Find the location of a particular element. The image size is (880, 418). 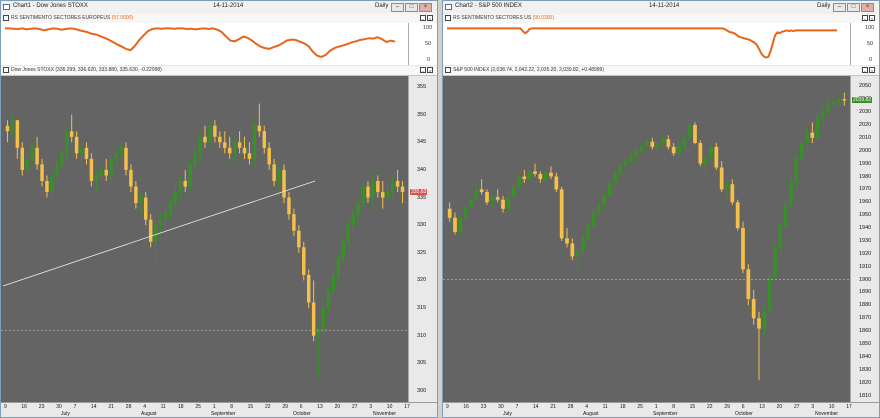

time-axis-tick: 27 is located at coordinates (355, 407).